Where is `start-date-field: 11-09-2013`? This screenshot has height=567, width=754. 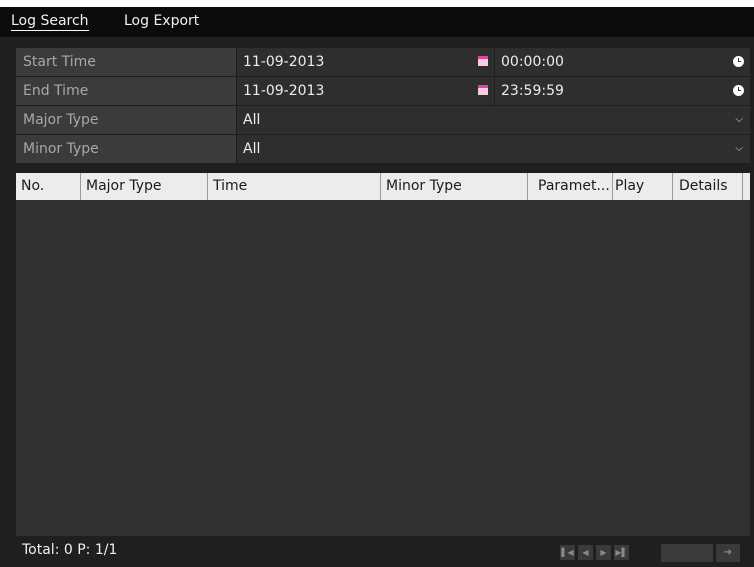 start-date-field: 11-09-2013 is located at coordinates (365, 62).